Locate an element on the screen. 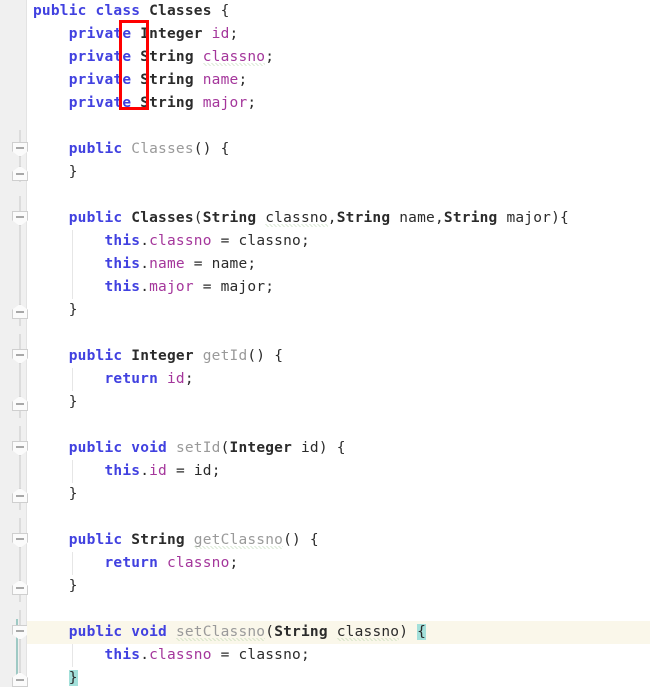 The image size is (650, 687). code-line-12: this.name = name; is located at coordinates (338, 264).